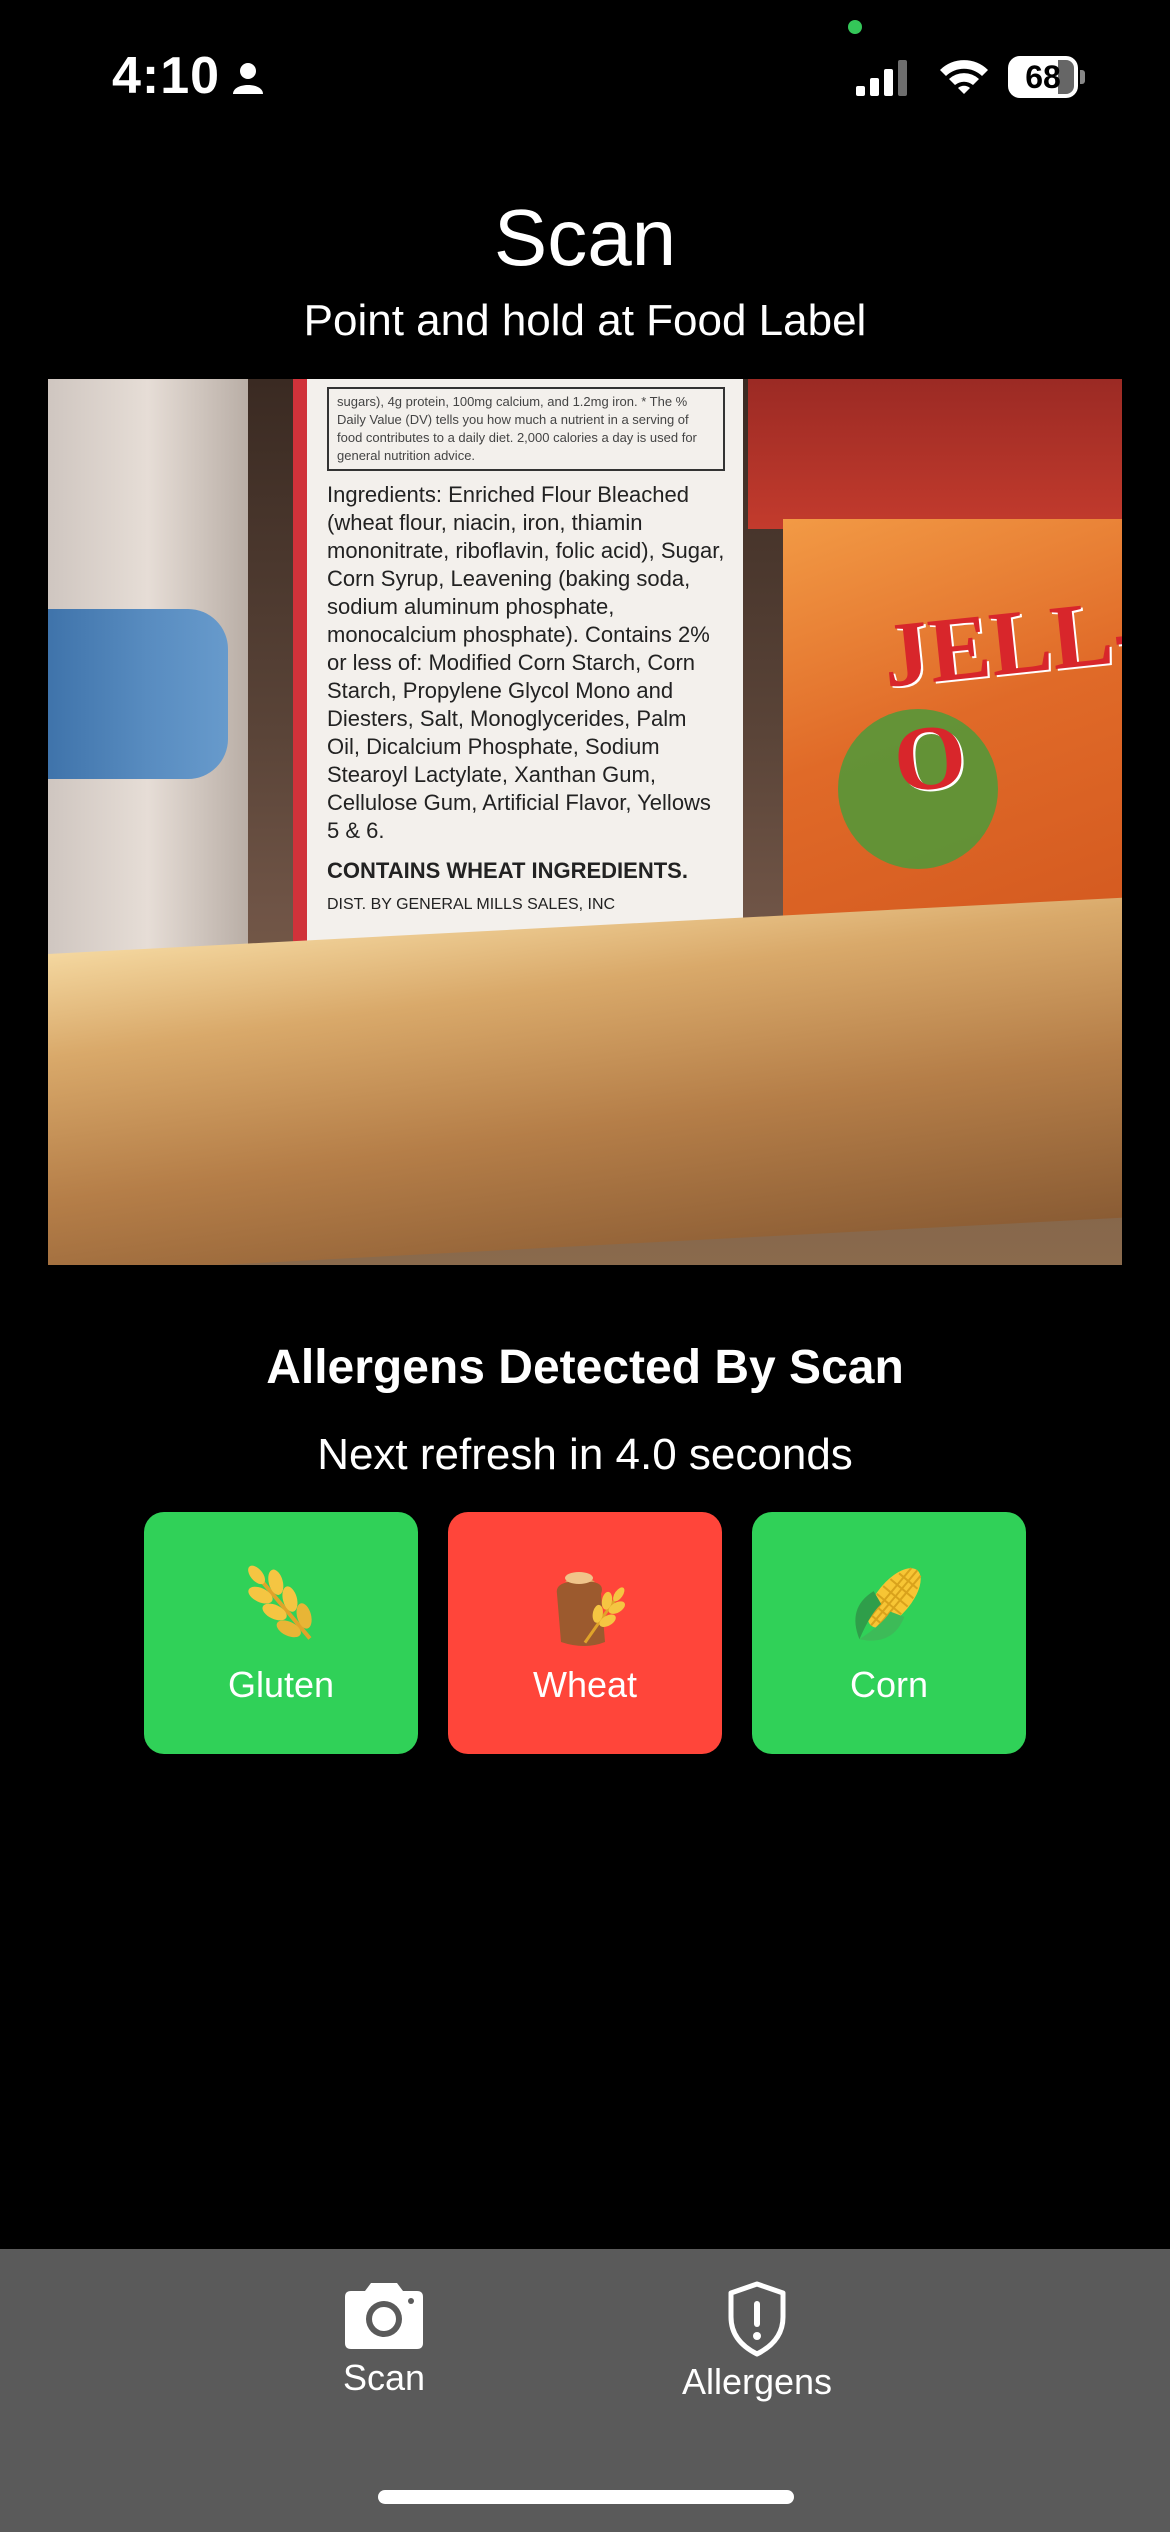 Image resolution: width=1170 pixels, height=2532 pixels. Describe the element at coordinates (507, 870) in the screenshot. I see `contains-statement: CONTAINS WHEAT INGREDIENTS.` at that location.